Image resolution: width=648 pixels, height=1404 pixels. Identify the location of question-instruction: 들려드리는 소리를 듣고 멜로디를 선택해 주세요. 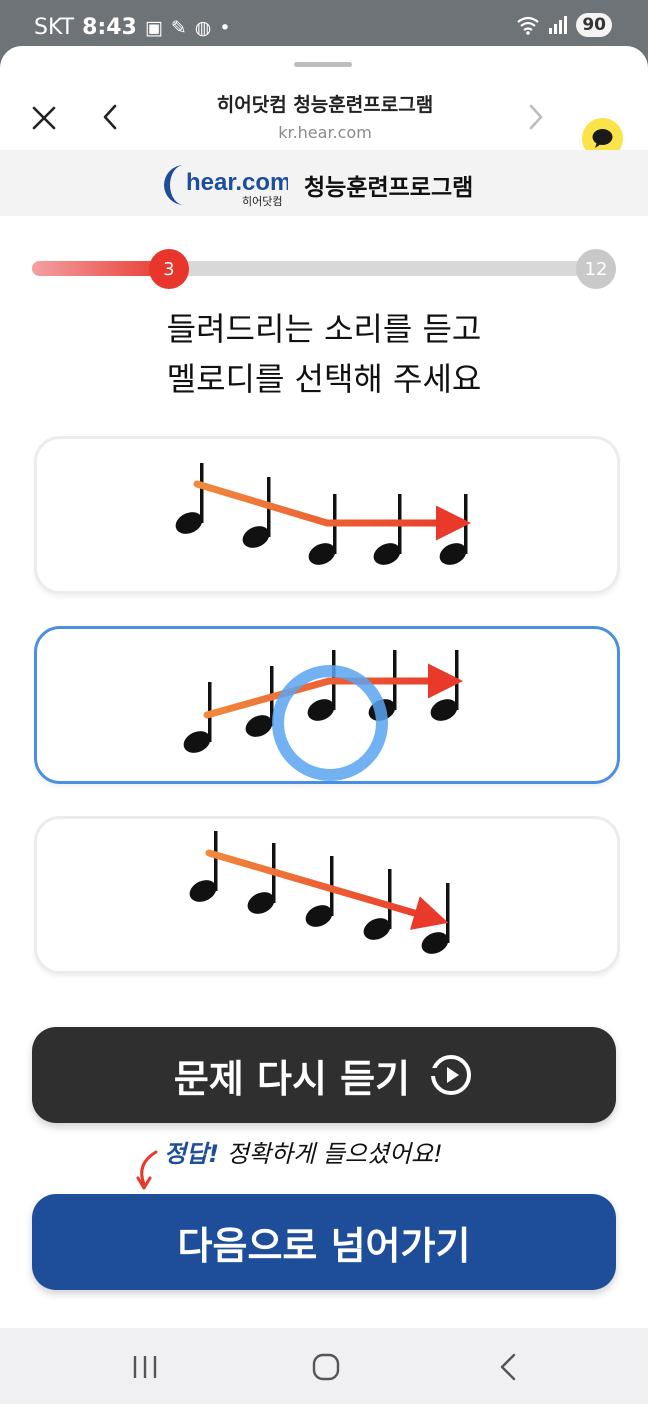
(324, 354).